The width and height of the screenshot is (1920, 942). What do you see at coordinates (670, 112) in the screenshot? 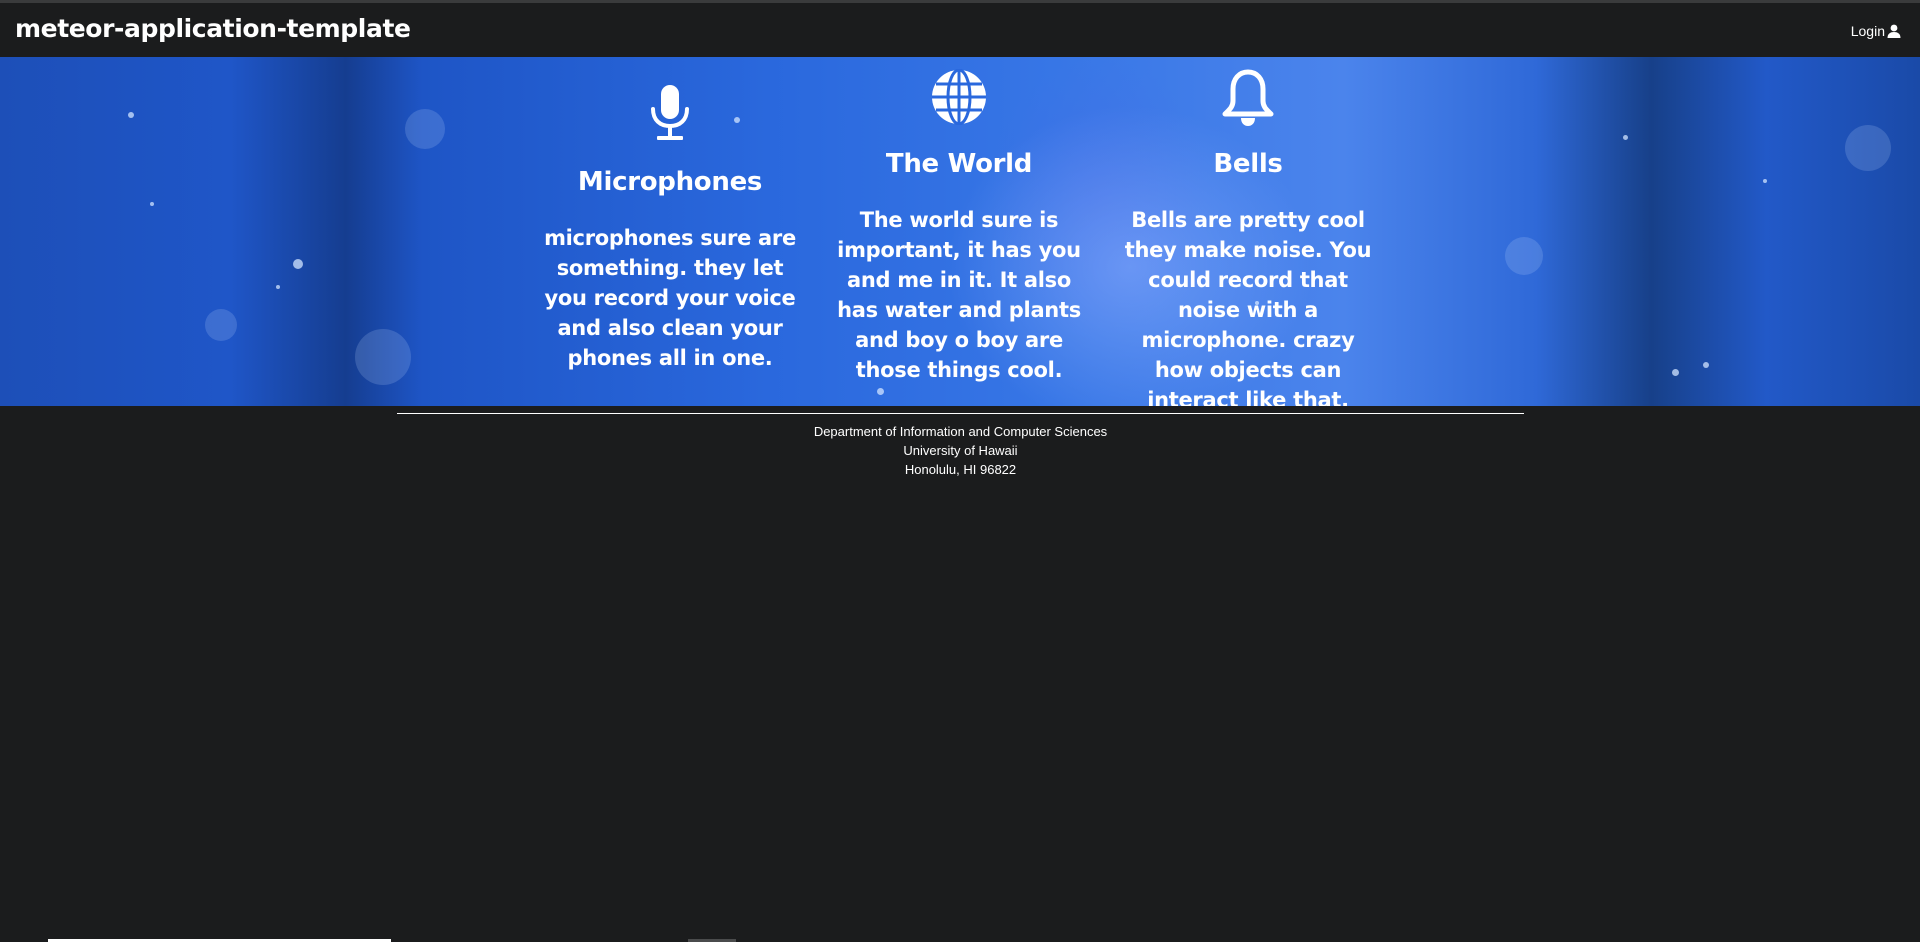
I see `microphone-icon` at bounding box center [670, 112].